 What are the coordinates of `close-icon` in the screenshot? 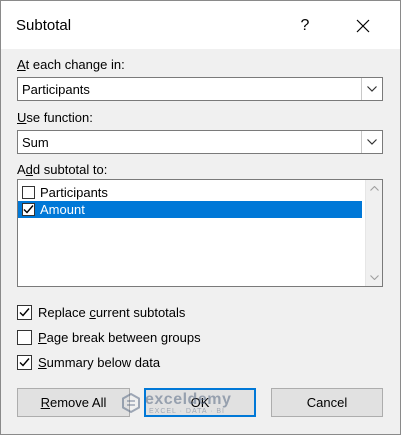 It's located at (363, 26).